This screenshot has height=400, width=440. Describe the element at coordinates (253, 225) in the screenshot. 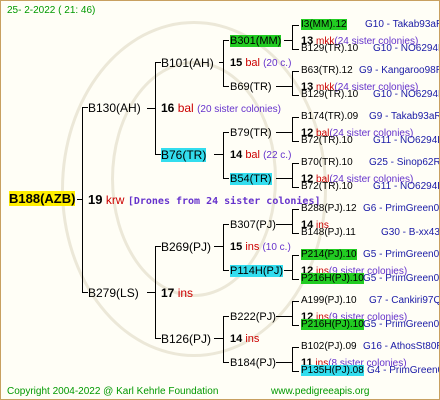

I see `gen3-queen-id: B307(PJ)` at that location.